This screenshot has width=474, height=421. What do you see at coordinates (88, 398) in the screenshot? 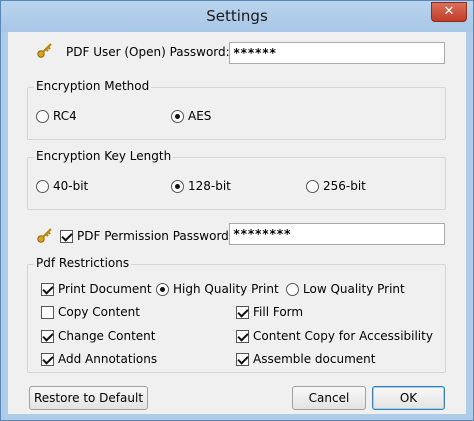
I see `restore-default-button: Restore to Default` at bounding box center [88, 398].